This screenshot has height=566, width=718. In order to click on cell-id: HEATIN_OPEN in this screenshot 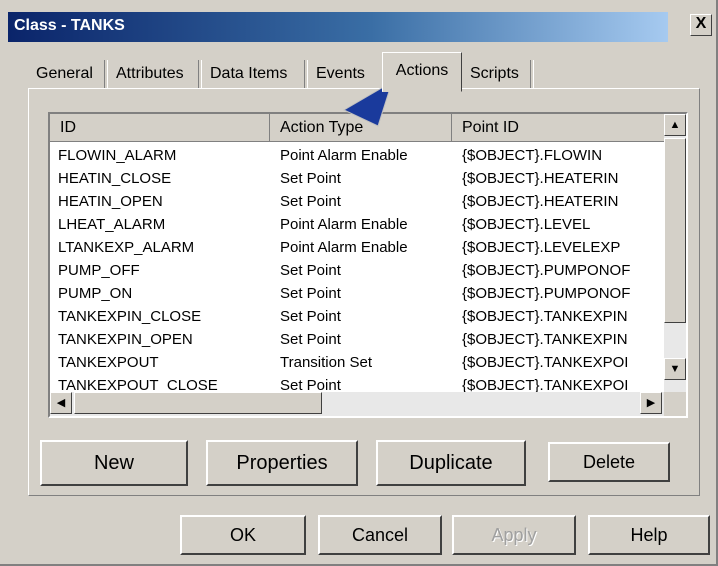, I will do `click(110, 201)`.